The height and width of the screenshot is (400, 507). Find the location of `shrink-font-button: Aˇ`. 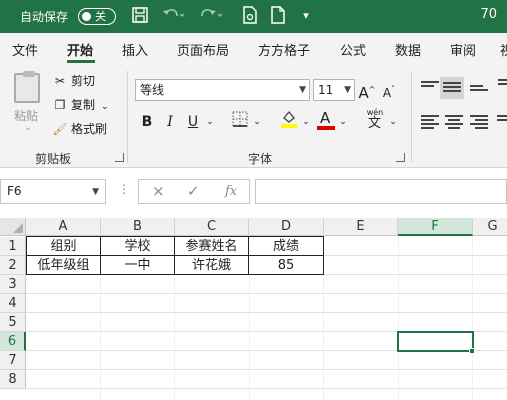

shrink-font-button: Aˇ is located at coordinates (389, 90).